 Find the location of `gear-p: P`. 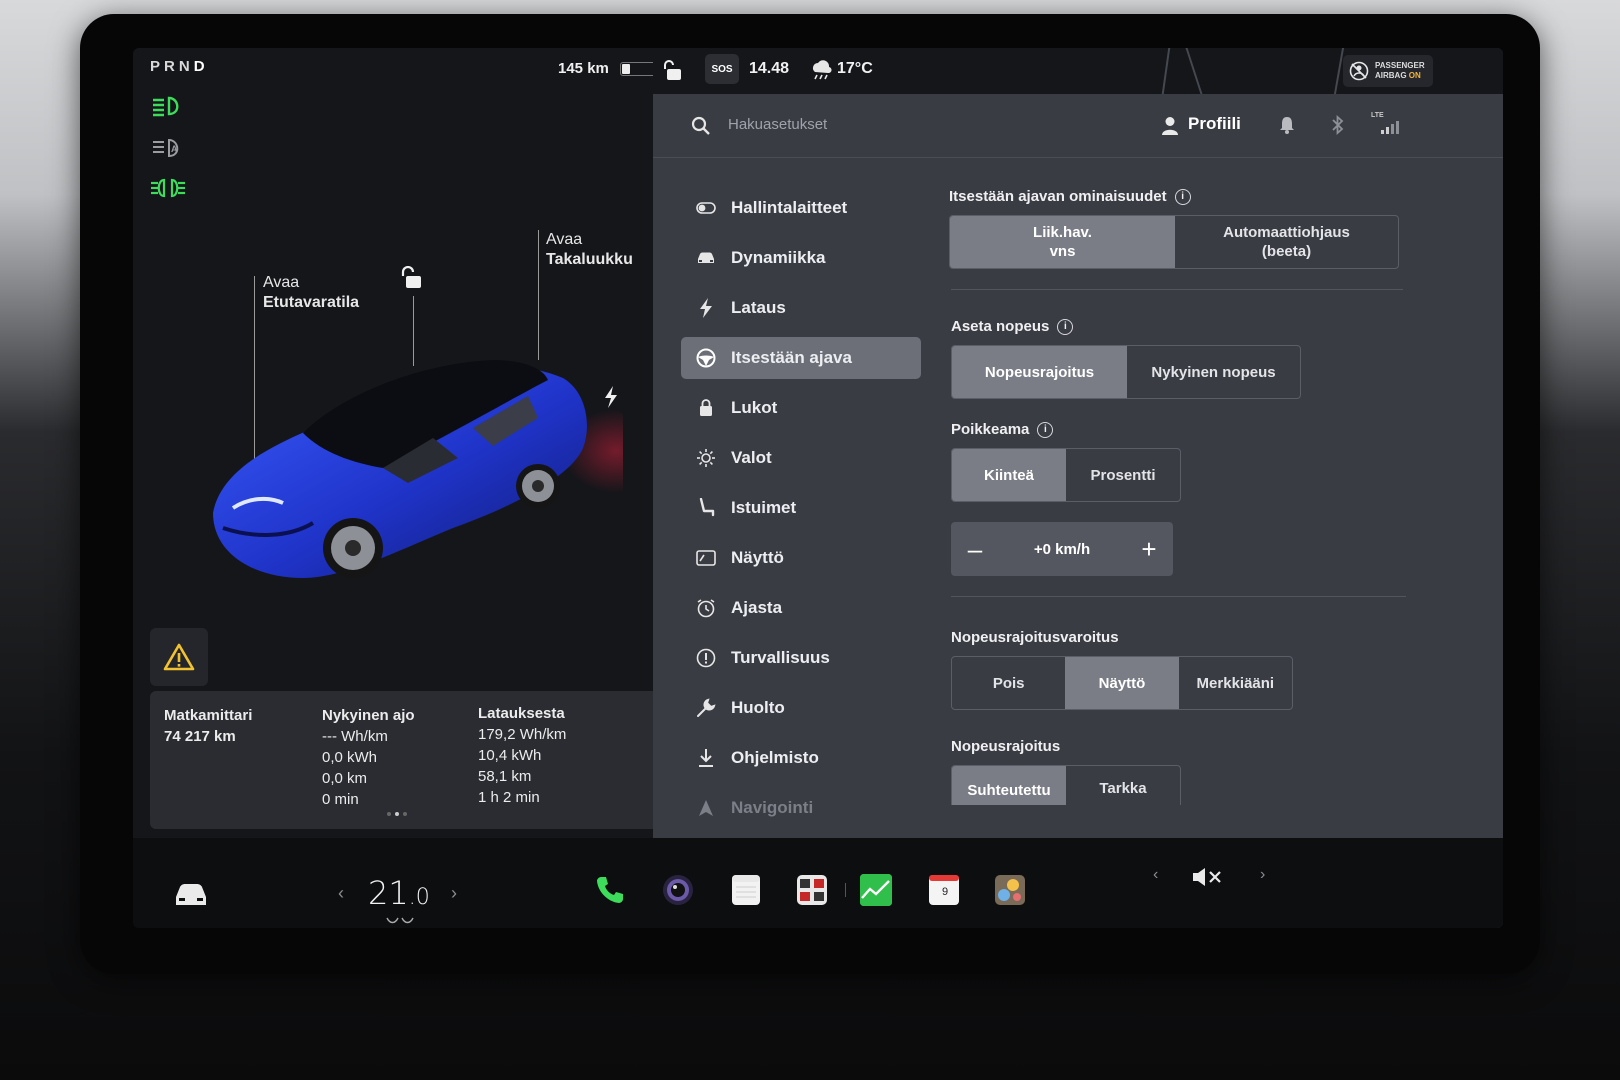

gear-p: P is located at coordinates (157, 66).